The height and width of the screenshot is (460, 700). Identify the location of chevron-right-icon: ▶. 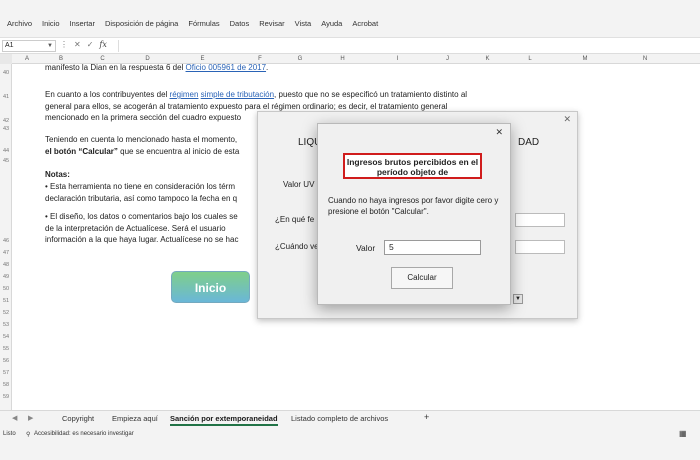
(30, 418).